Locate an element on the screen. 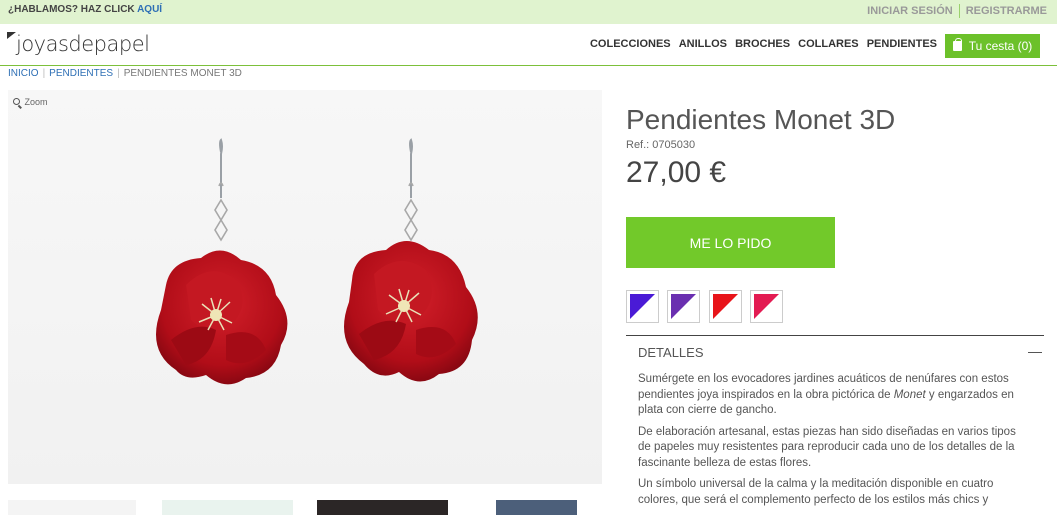  details-divider is located at coordinates (835, 335).